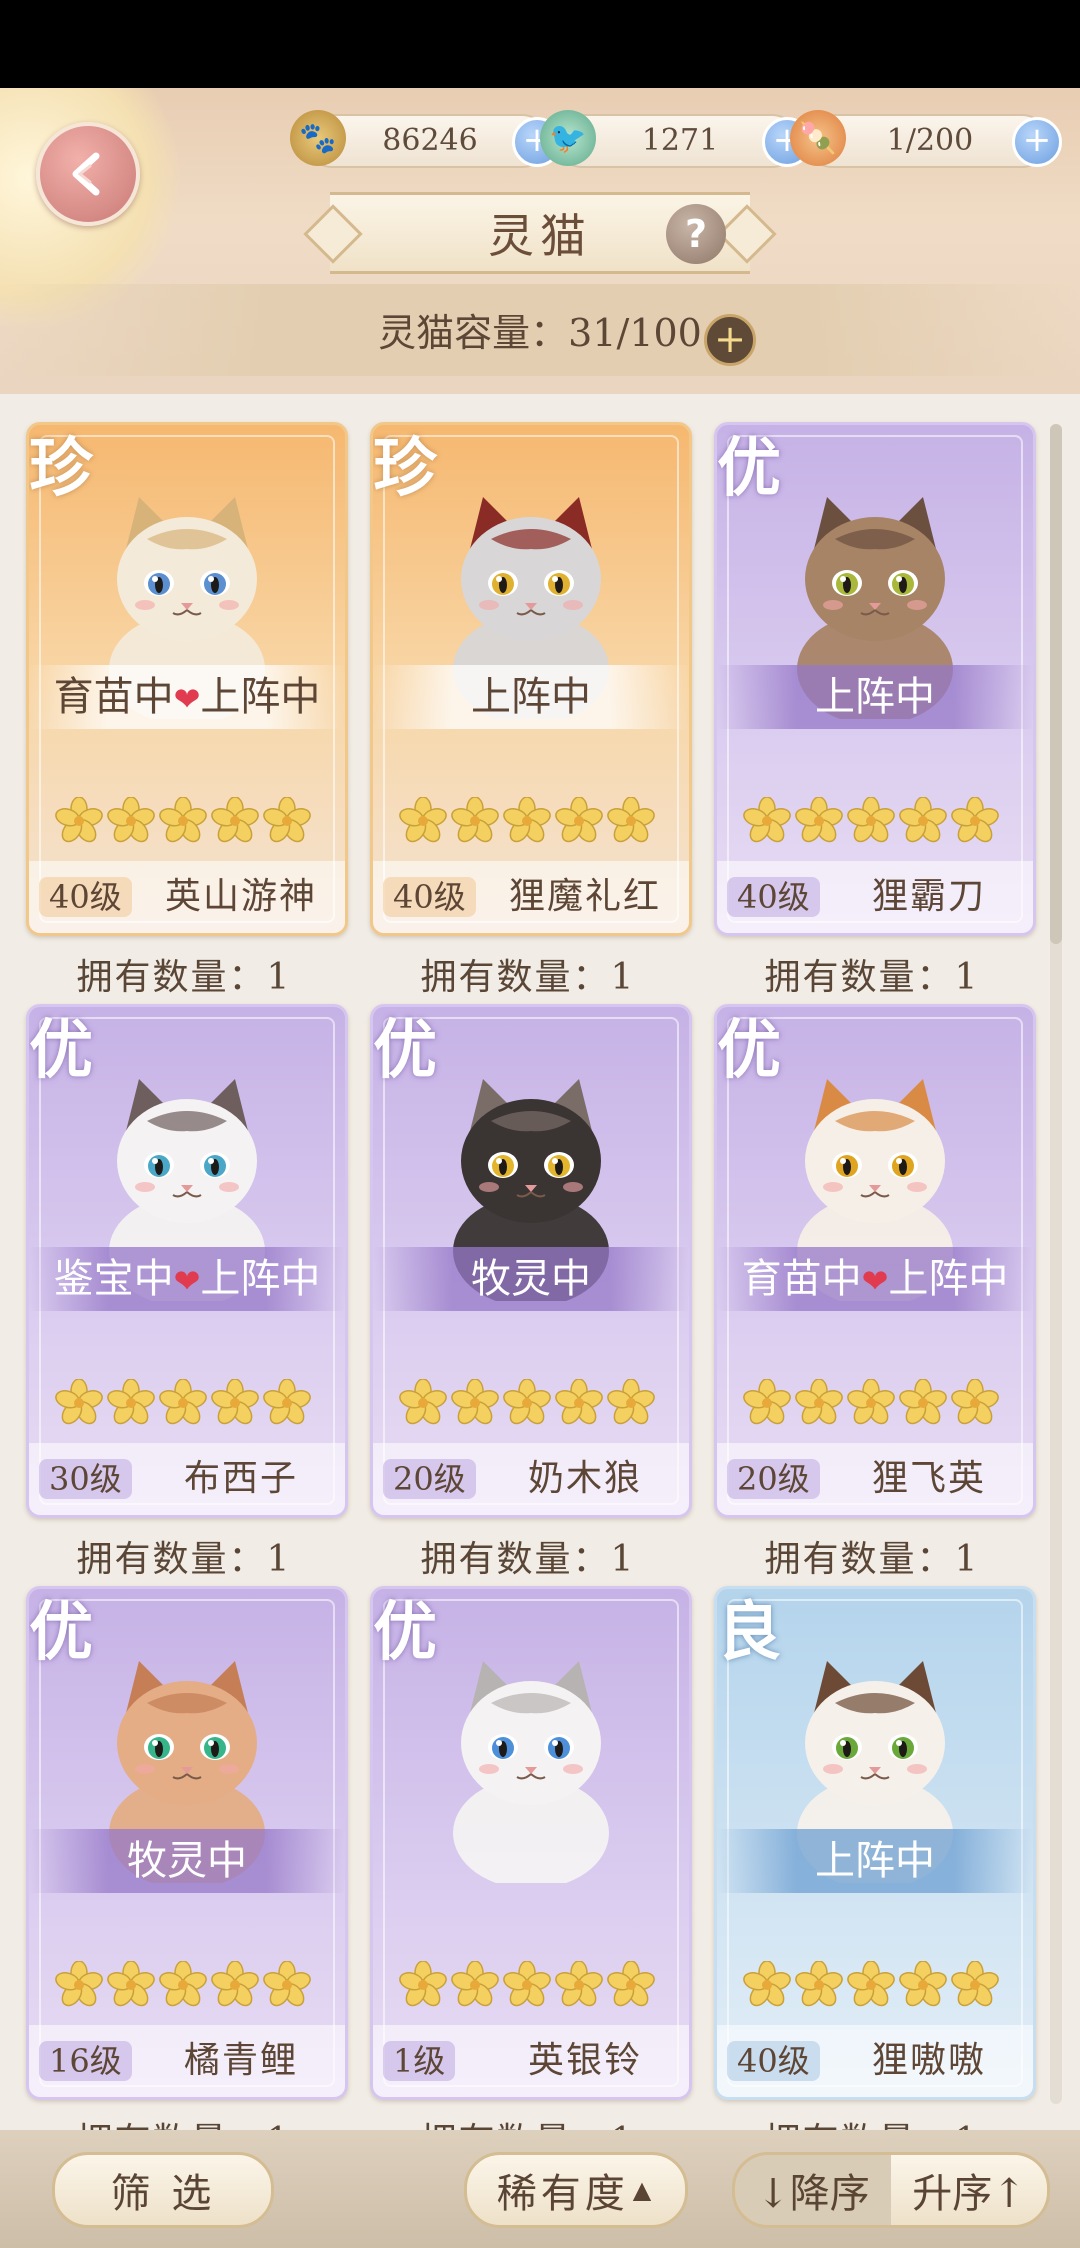  I want to click on help-button: ?, so click(696, 234).